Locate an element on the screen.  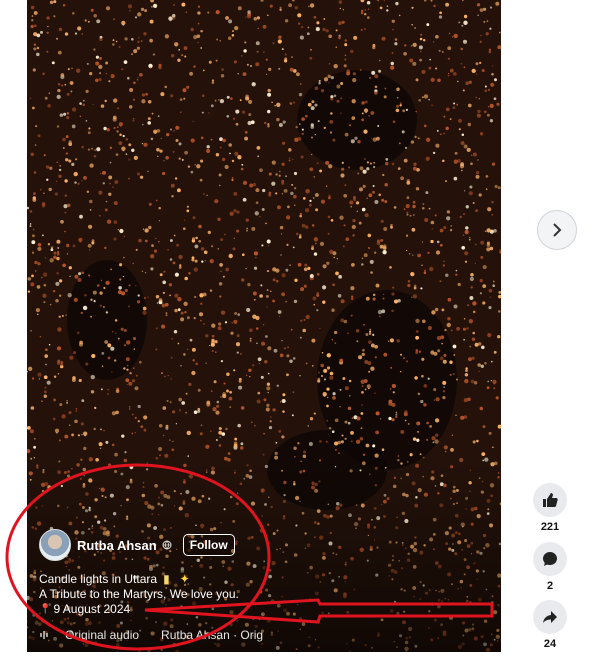
caption-line-1: Candle lights in Uttara is located at coordinates (98, 579).